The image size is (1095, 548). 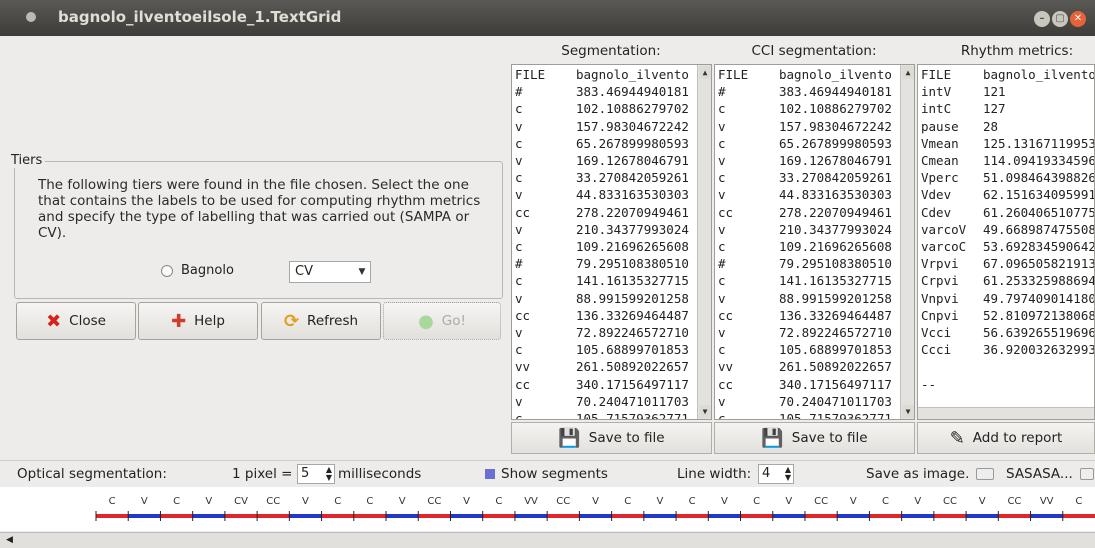 What do you see at coordinates (776, 474) in the screenshot?
I see `line-width-spinner: 4 ▲ ▼` at bounding box center [776, 474].